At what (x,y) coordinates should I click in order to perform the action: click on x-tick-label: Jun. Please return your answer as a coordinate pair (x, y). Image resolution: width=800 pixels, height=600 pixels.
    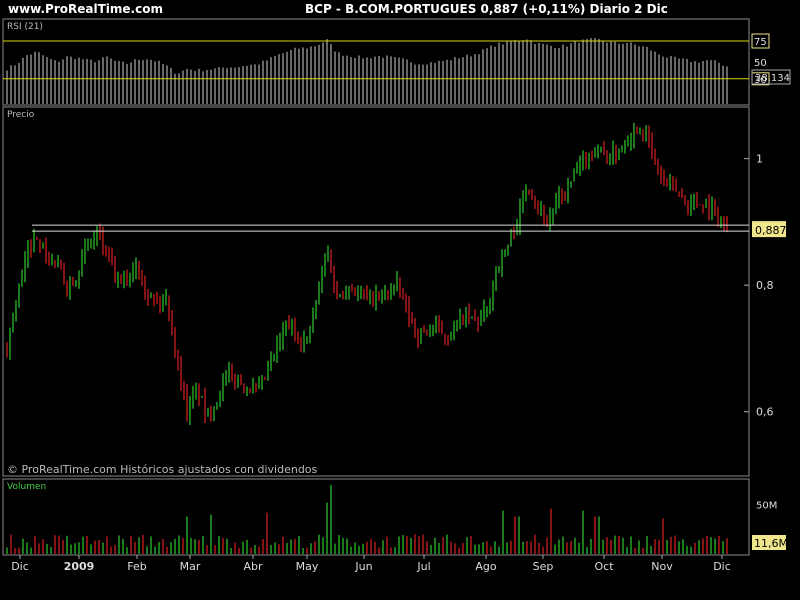
    Looking at the image, I should click on (363, 566).